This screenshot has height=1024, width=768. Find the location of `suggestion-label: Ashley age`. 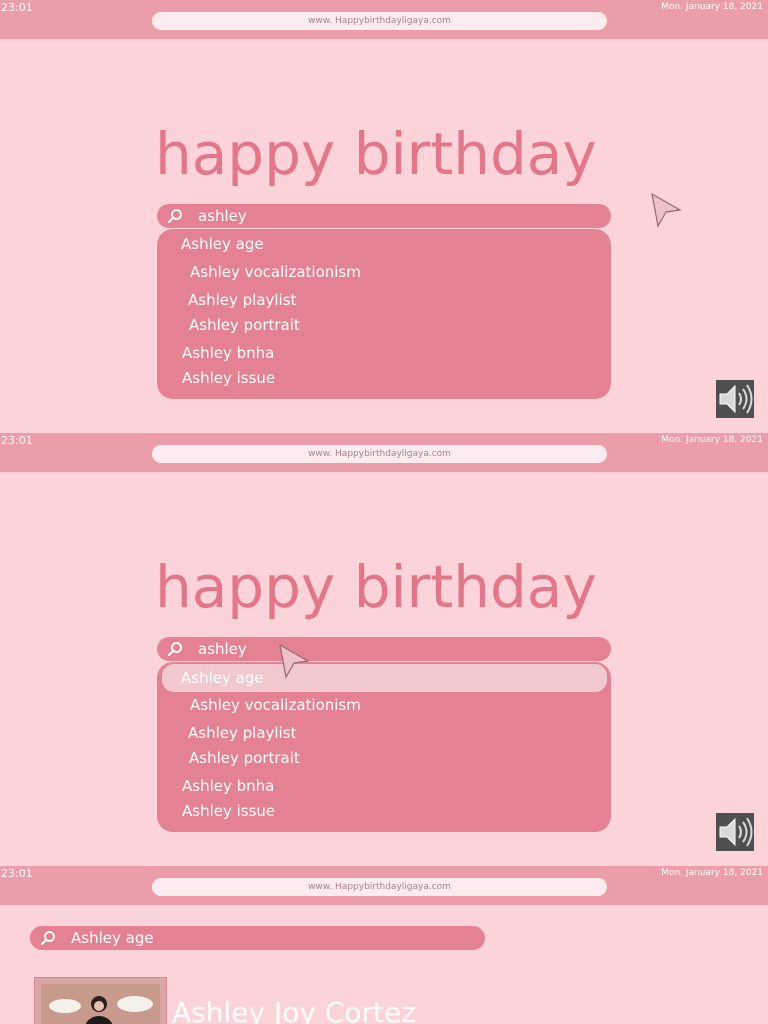

suggestion-label: Ashley age is located at coordinates (222, 678).